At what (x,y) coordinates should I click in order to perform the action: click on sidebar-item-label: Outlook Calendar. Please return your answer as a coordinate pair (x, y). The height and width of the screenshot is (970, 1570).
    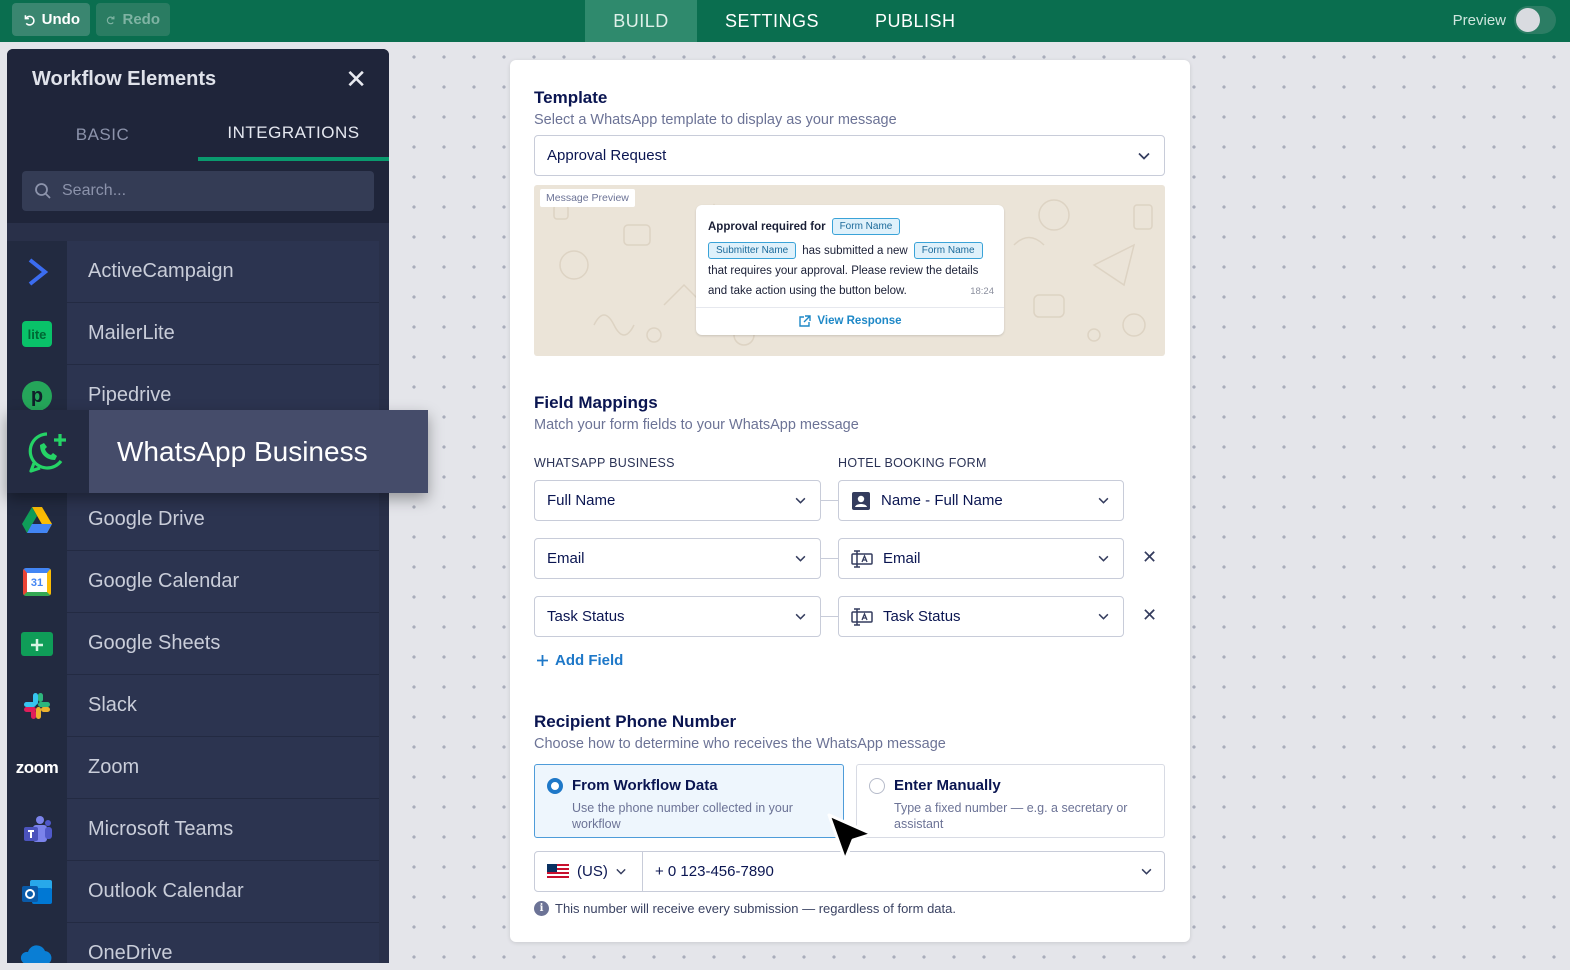
    Looking at the image, I should click on (223, 892).